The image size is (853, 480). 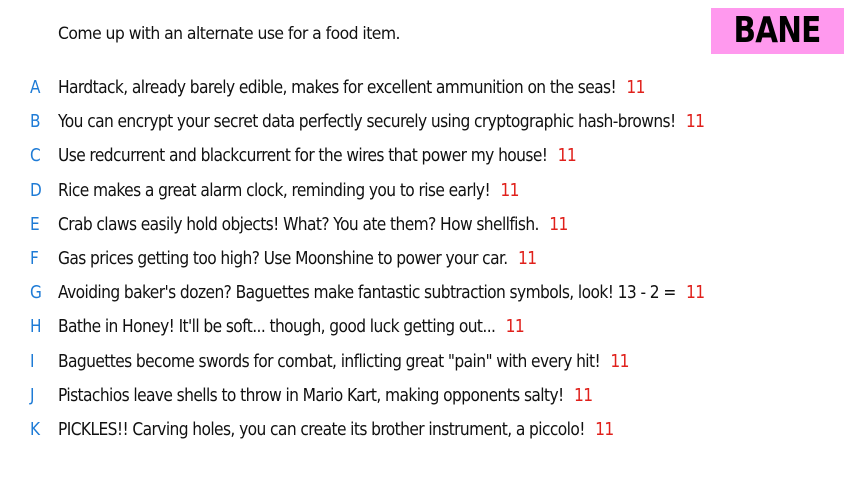 What do you see at coordinates (35, 429) in the screenshot?
I see `answer-letter: K` at bounding box center [35, 429].